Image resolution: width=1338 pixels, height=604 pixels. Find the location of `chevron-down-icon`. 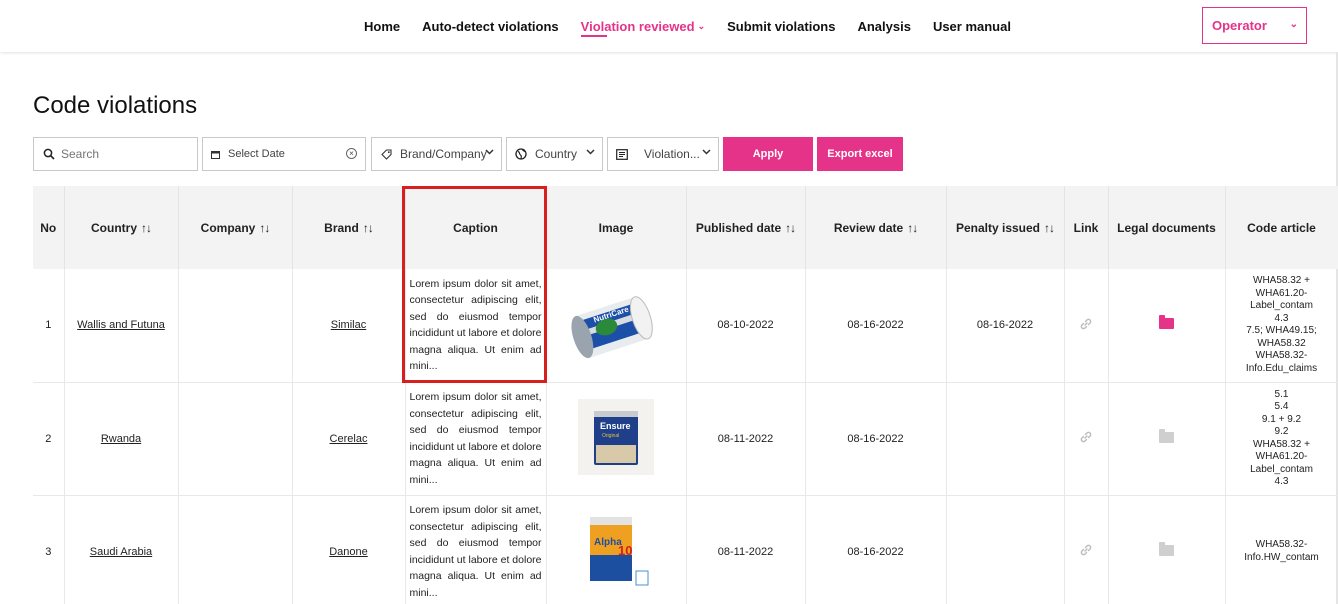

chevron-down-icon is located at coordinates (706, 152).